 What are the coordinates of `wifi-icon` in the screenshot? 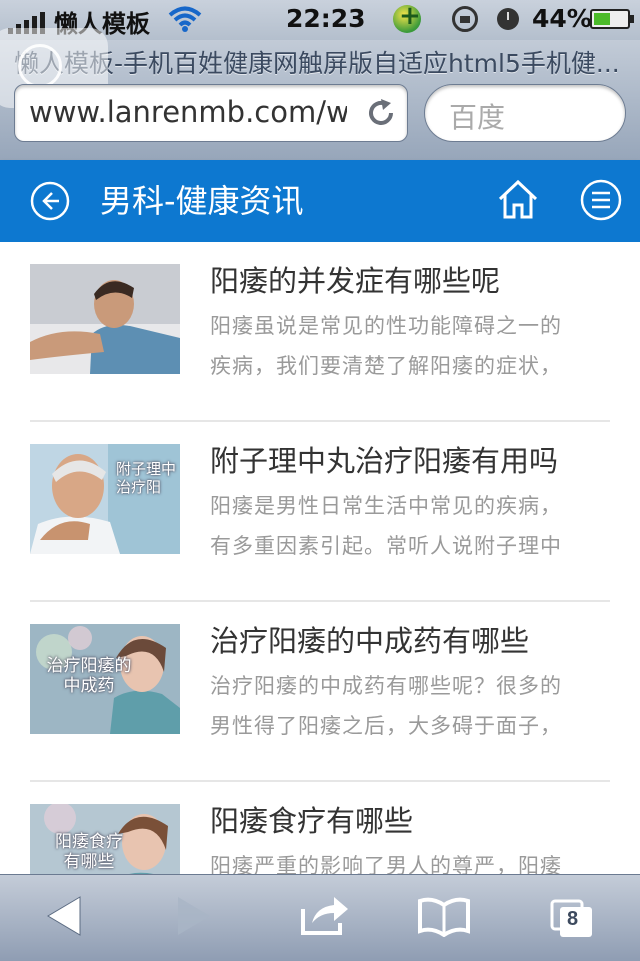 It's located at (185, 19).